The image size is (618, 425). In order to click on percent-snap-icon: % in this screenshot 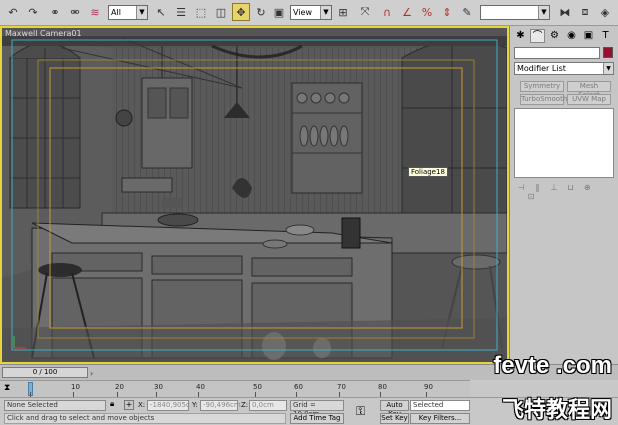, I will do `click(427, 12)`.